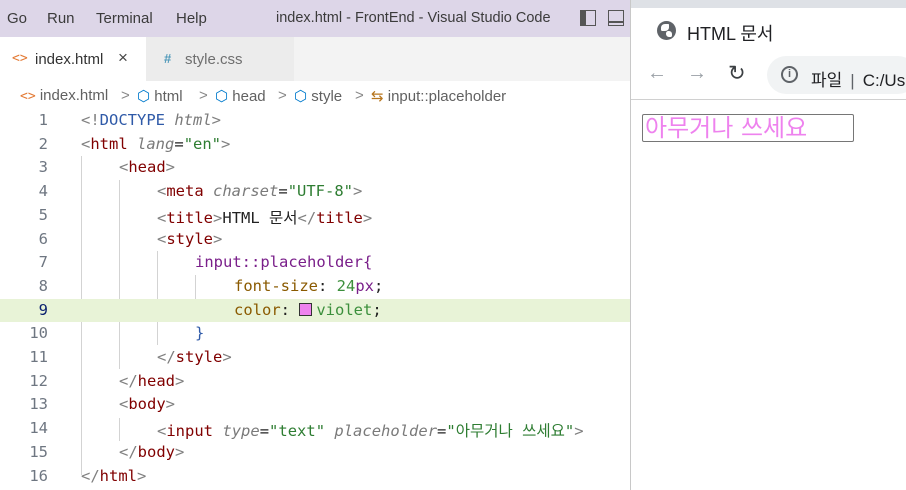 This screenshot has width=906, height=490. What do you see at coordinates (124, 18) in the screenshot?
I see `menu-terminal: Terminal` at bounding box center [124, 18].